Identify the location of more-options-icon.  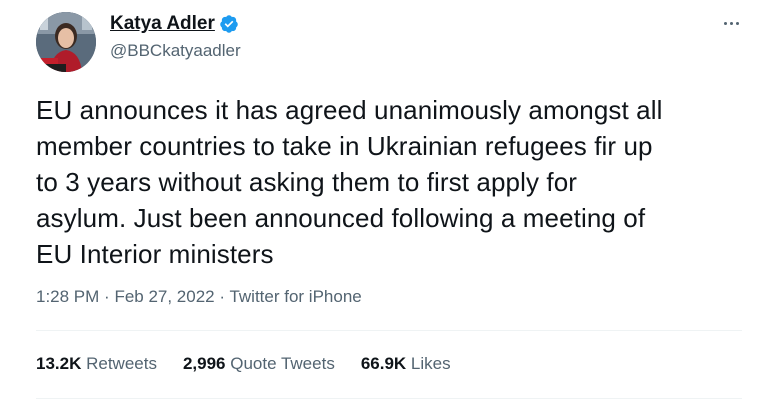
(731, 23).